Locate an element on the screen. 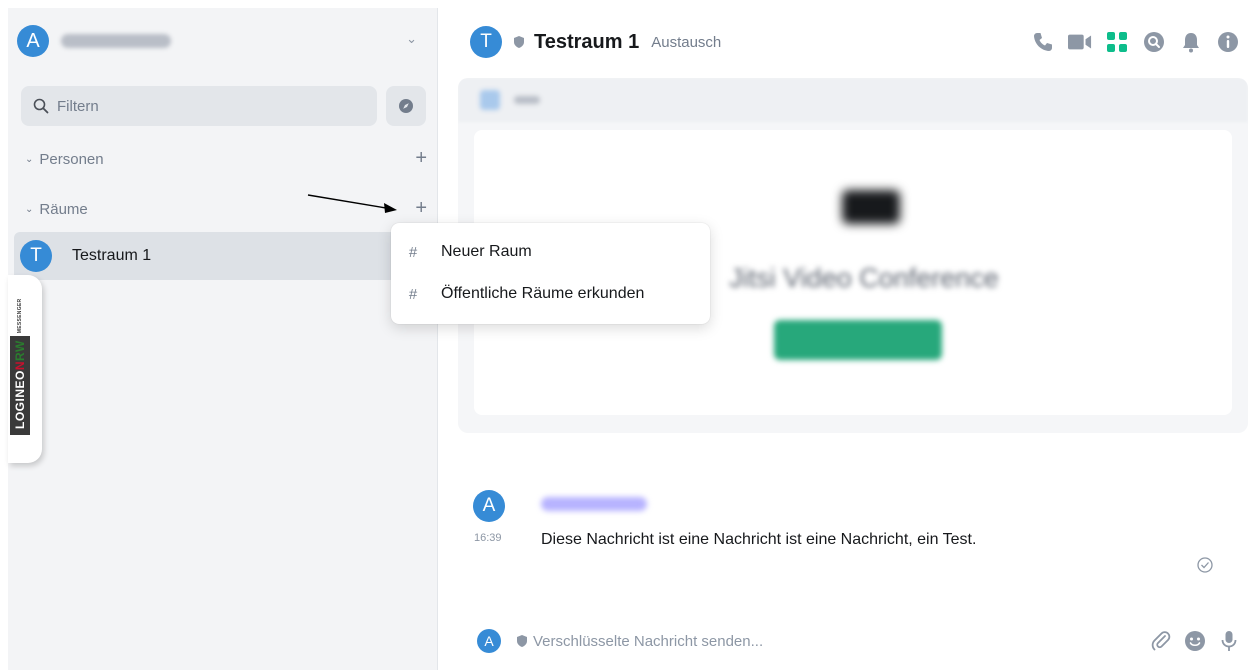  user-avatar: A is located at coordinates (33, 41).